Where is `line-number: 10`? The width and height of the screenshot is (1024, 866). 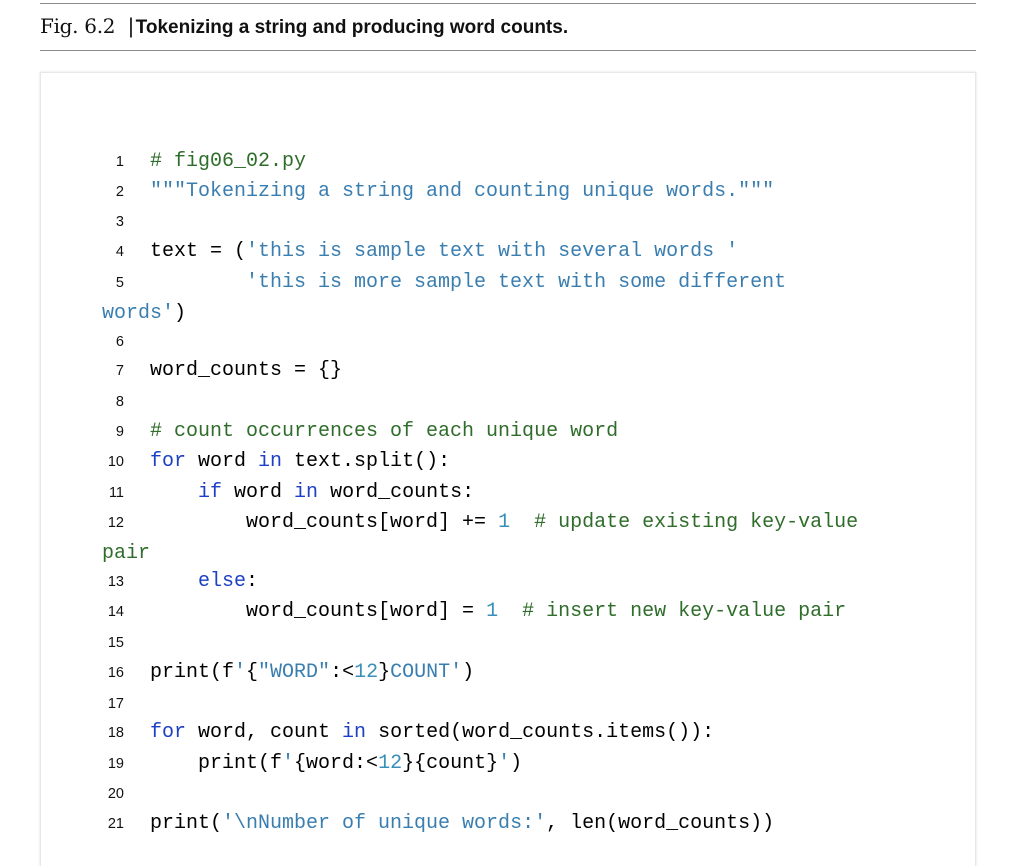
line-number: 10 is located at coordinates (115, 462).